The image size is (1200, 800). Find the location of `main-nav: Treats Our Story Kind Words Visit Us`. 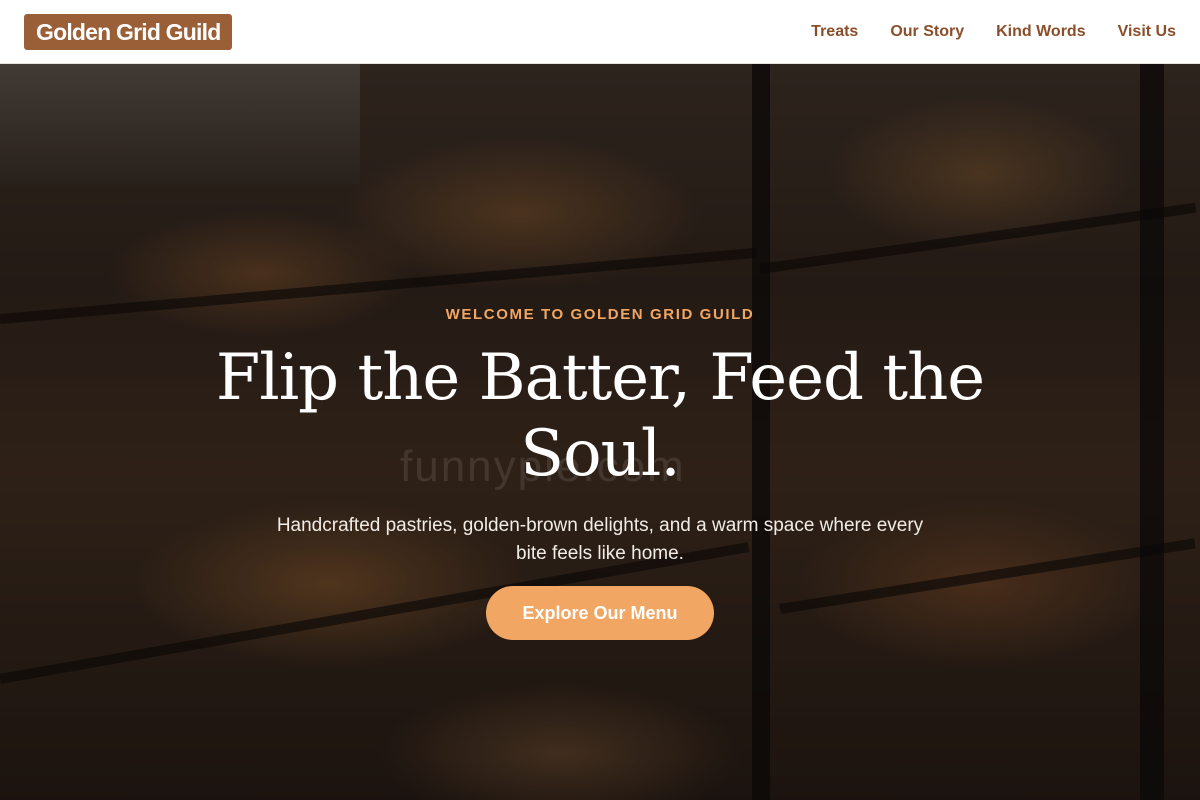

main-nav: Treats Our Story Kind Words Visit Us is located at coordinates (993, 32).